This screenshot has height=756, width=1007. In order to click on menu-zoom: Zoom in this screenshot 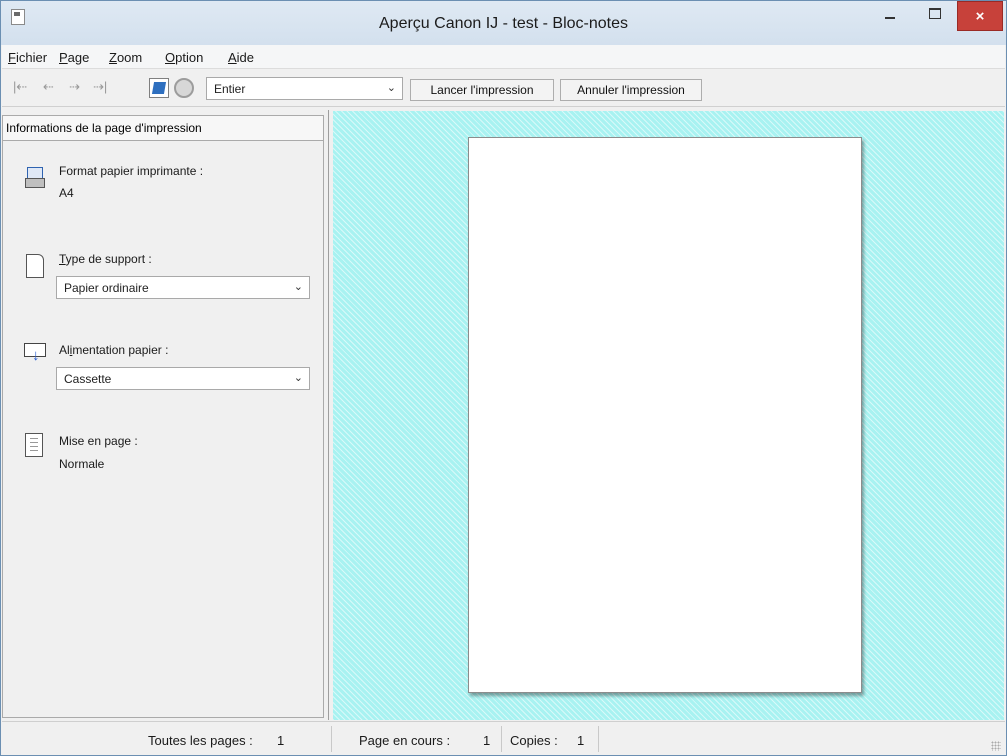, I will do `click(125, 57)`.